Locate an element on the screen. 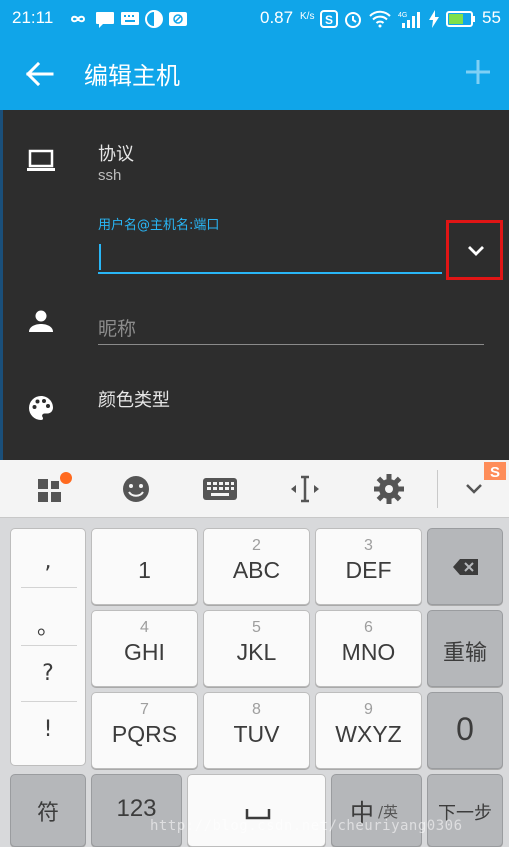 Image resolution: width=509 pixels, height=847 pixels. charging-icon is located at coordinates (434, 19).